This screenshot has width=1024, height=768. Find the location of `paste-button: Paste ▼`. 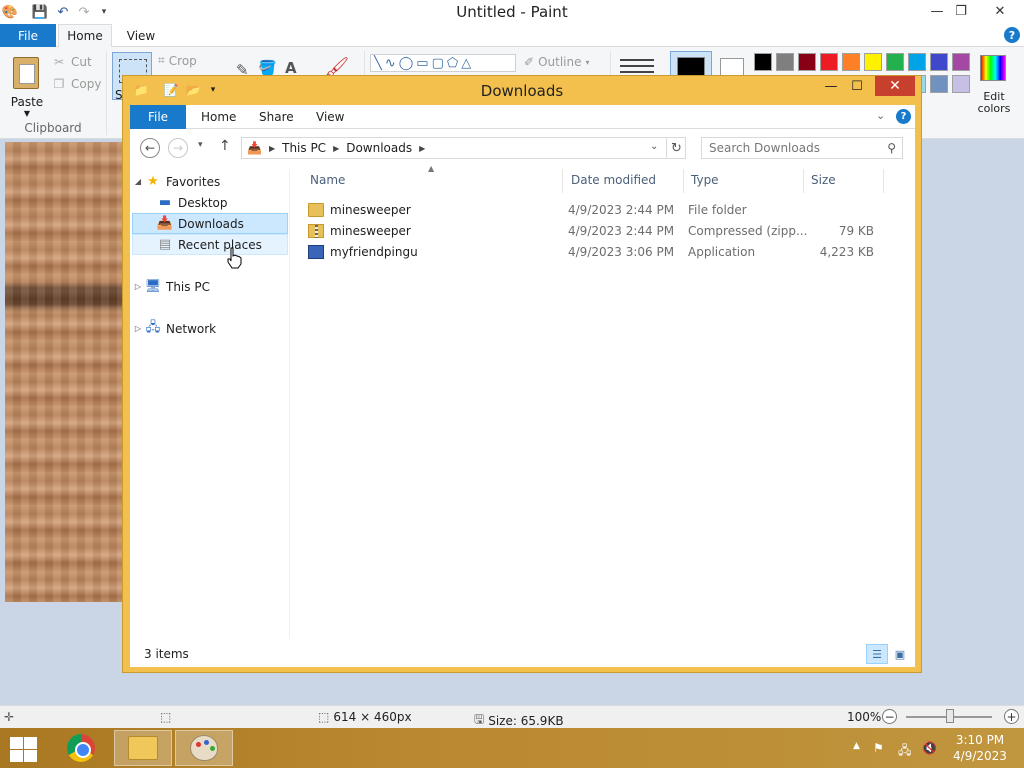

paste-button: Paste ▼ is located at coordinates (27, 87).